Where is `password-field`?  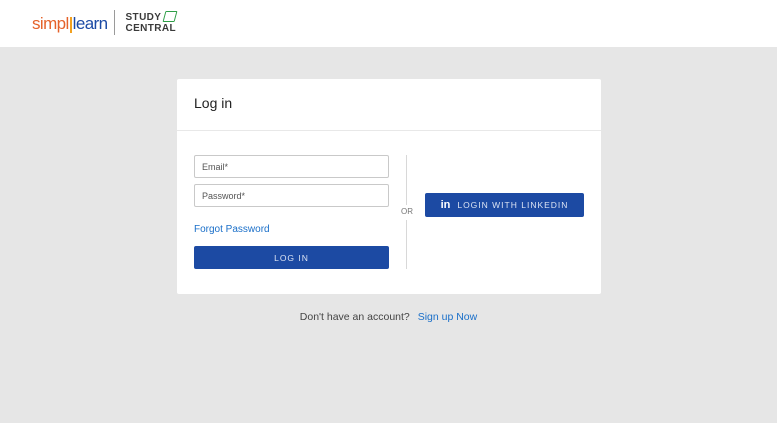
password-field is located at coordinates (291, 195).